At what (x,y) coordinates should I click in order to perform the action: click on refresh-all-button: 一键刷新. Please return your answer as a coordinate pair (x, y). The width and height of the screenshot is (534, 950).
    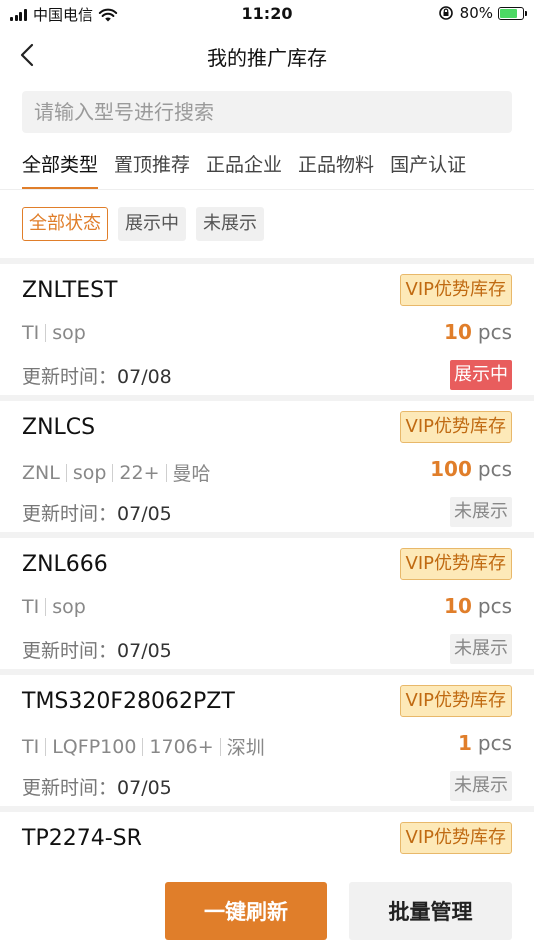
    Looking at the image, I should click on (246, 911).